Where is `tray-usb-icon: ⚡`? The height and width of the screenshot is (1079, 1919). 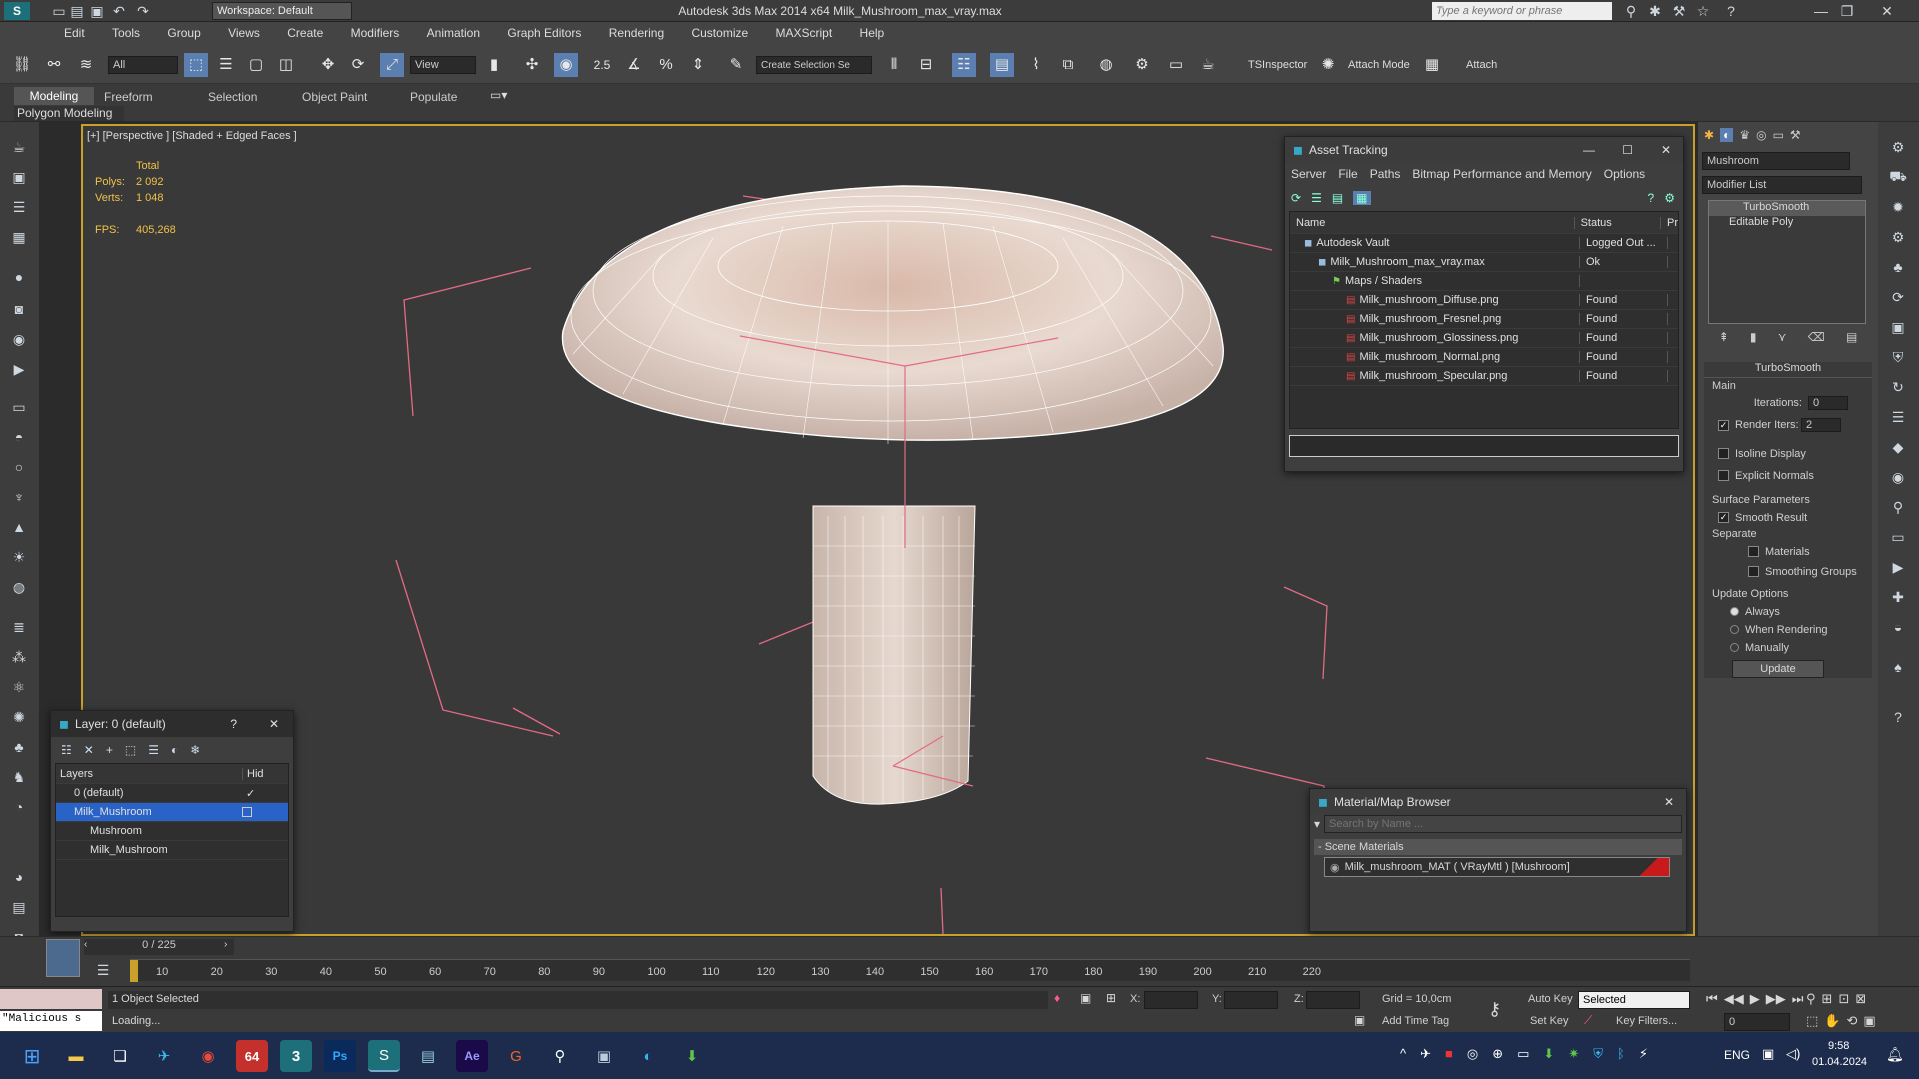 tray-usb-icon: ⚡ is located at coordinates (1643, 1054).